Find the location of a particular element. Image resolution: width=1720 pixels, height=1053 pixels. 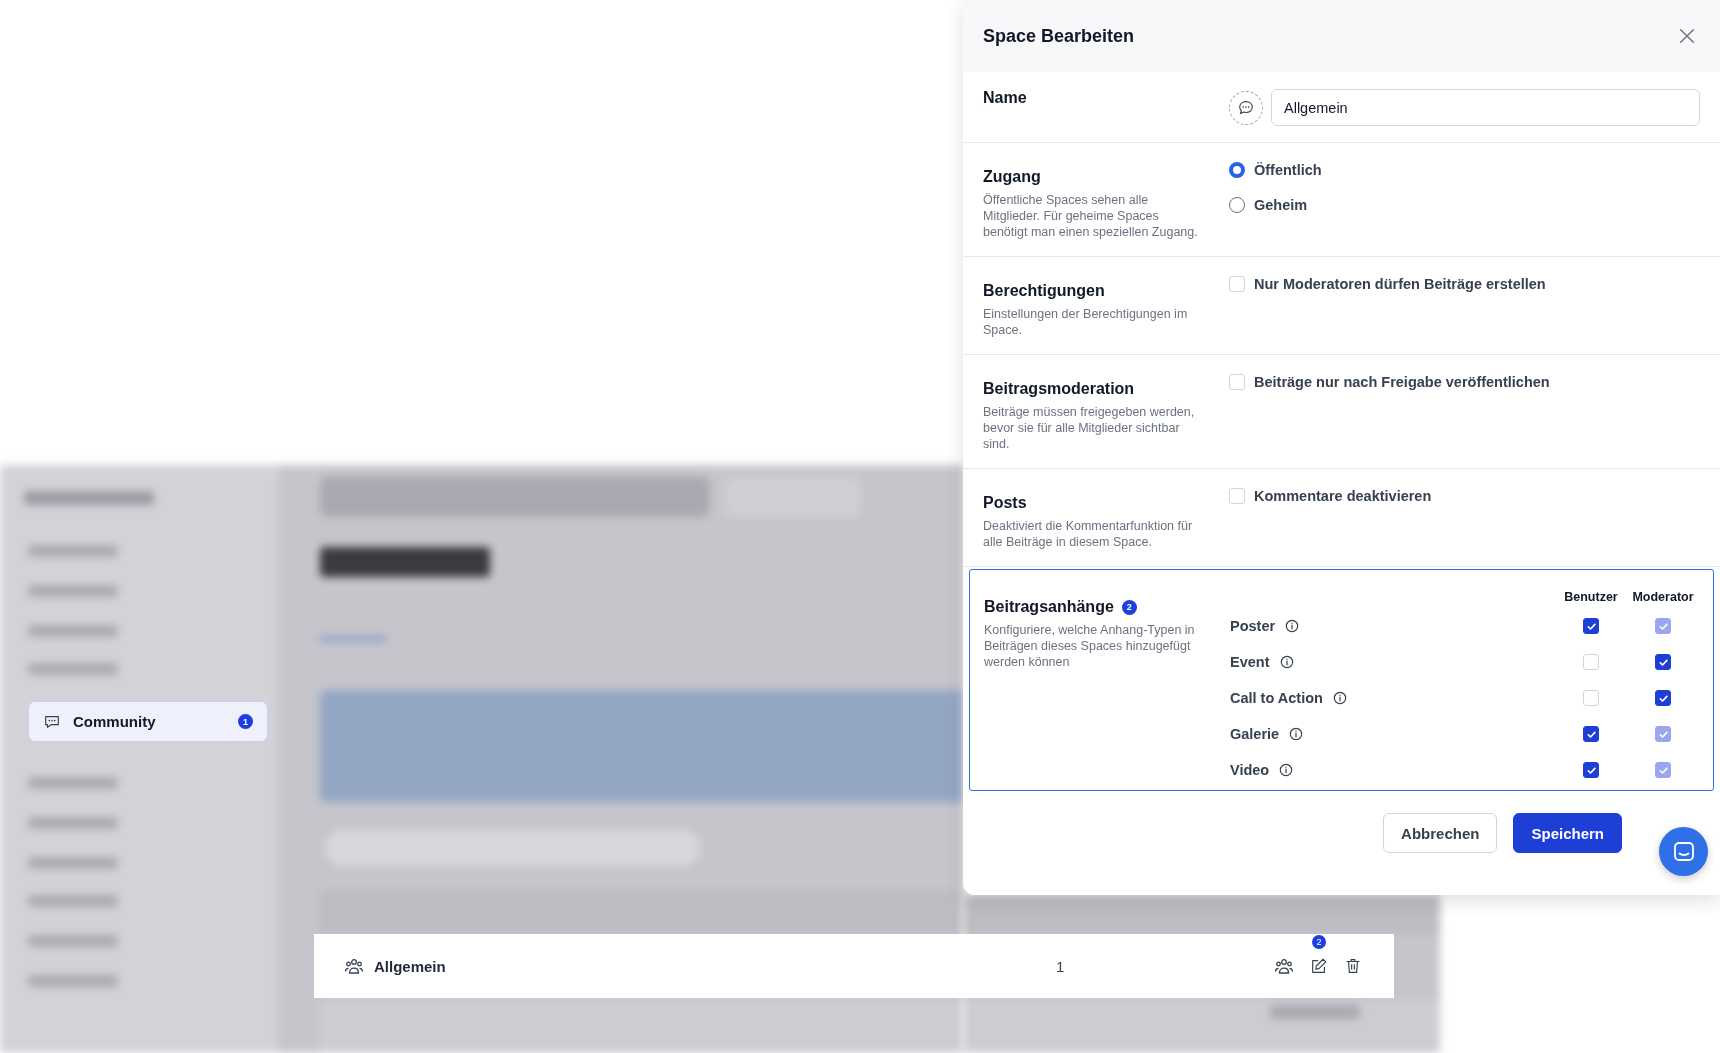

edit-icon is located at coordinates (1319, 966).